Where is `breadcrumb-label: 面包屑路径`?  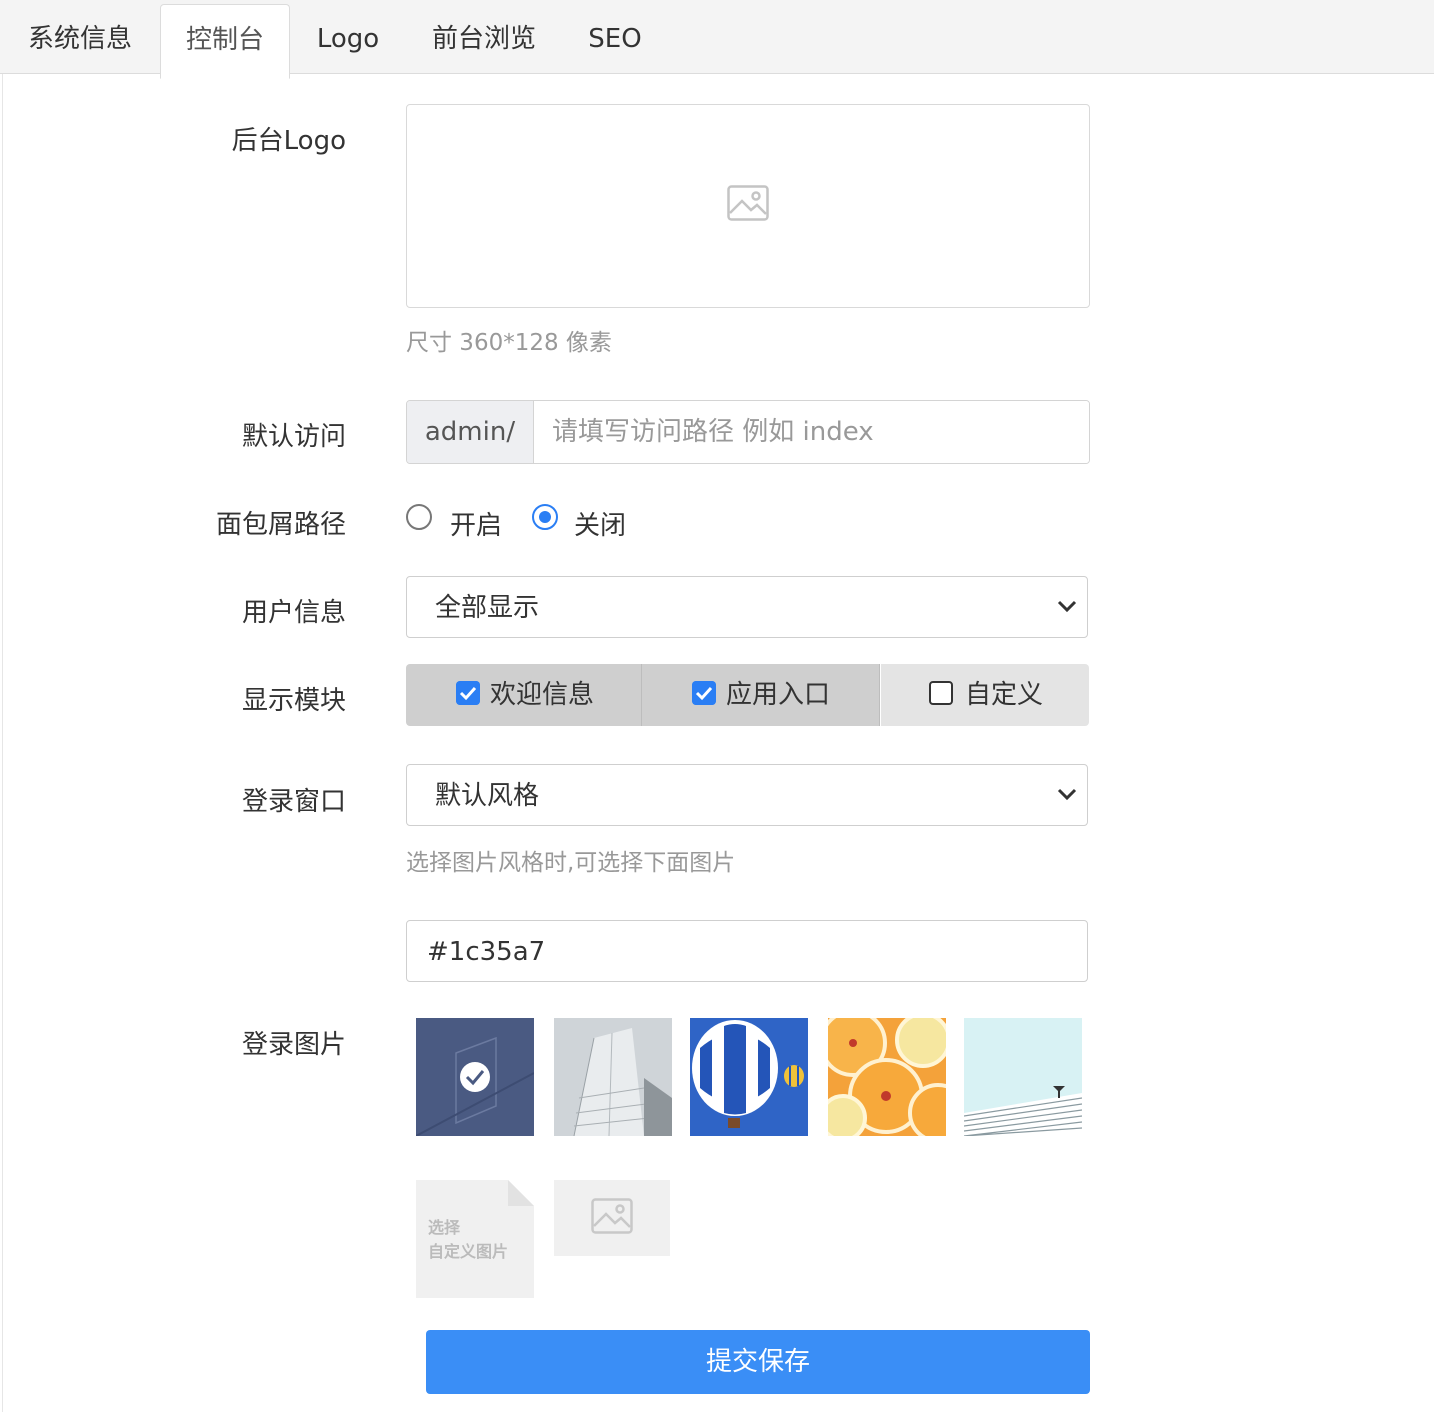
breadcrumb-label: 面包屑路径 is located at coordinates (280, 525).